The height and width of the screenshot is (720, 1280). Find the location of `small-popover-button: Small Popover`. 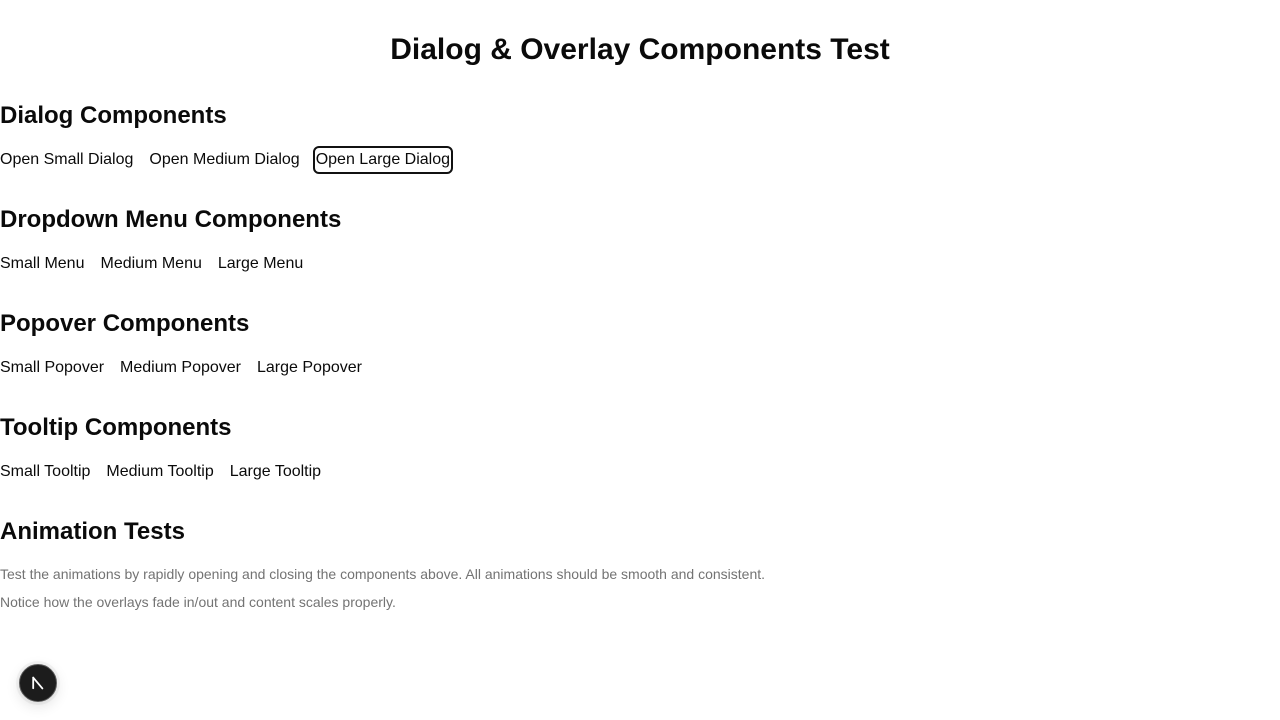

small-popover-button: Small Popover is located at coordinates (52, 368).